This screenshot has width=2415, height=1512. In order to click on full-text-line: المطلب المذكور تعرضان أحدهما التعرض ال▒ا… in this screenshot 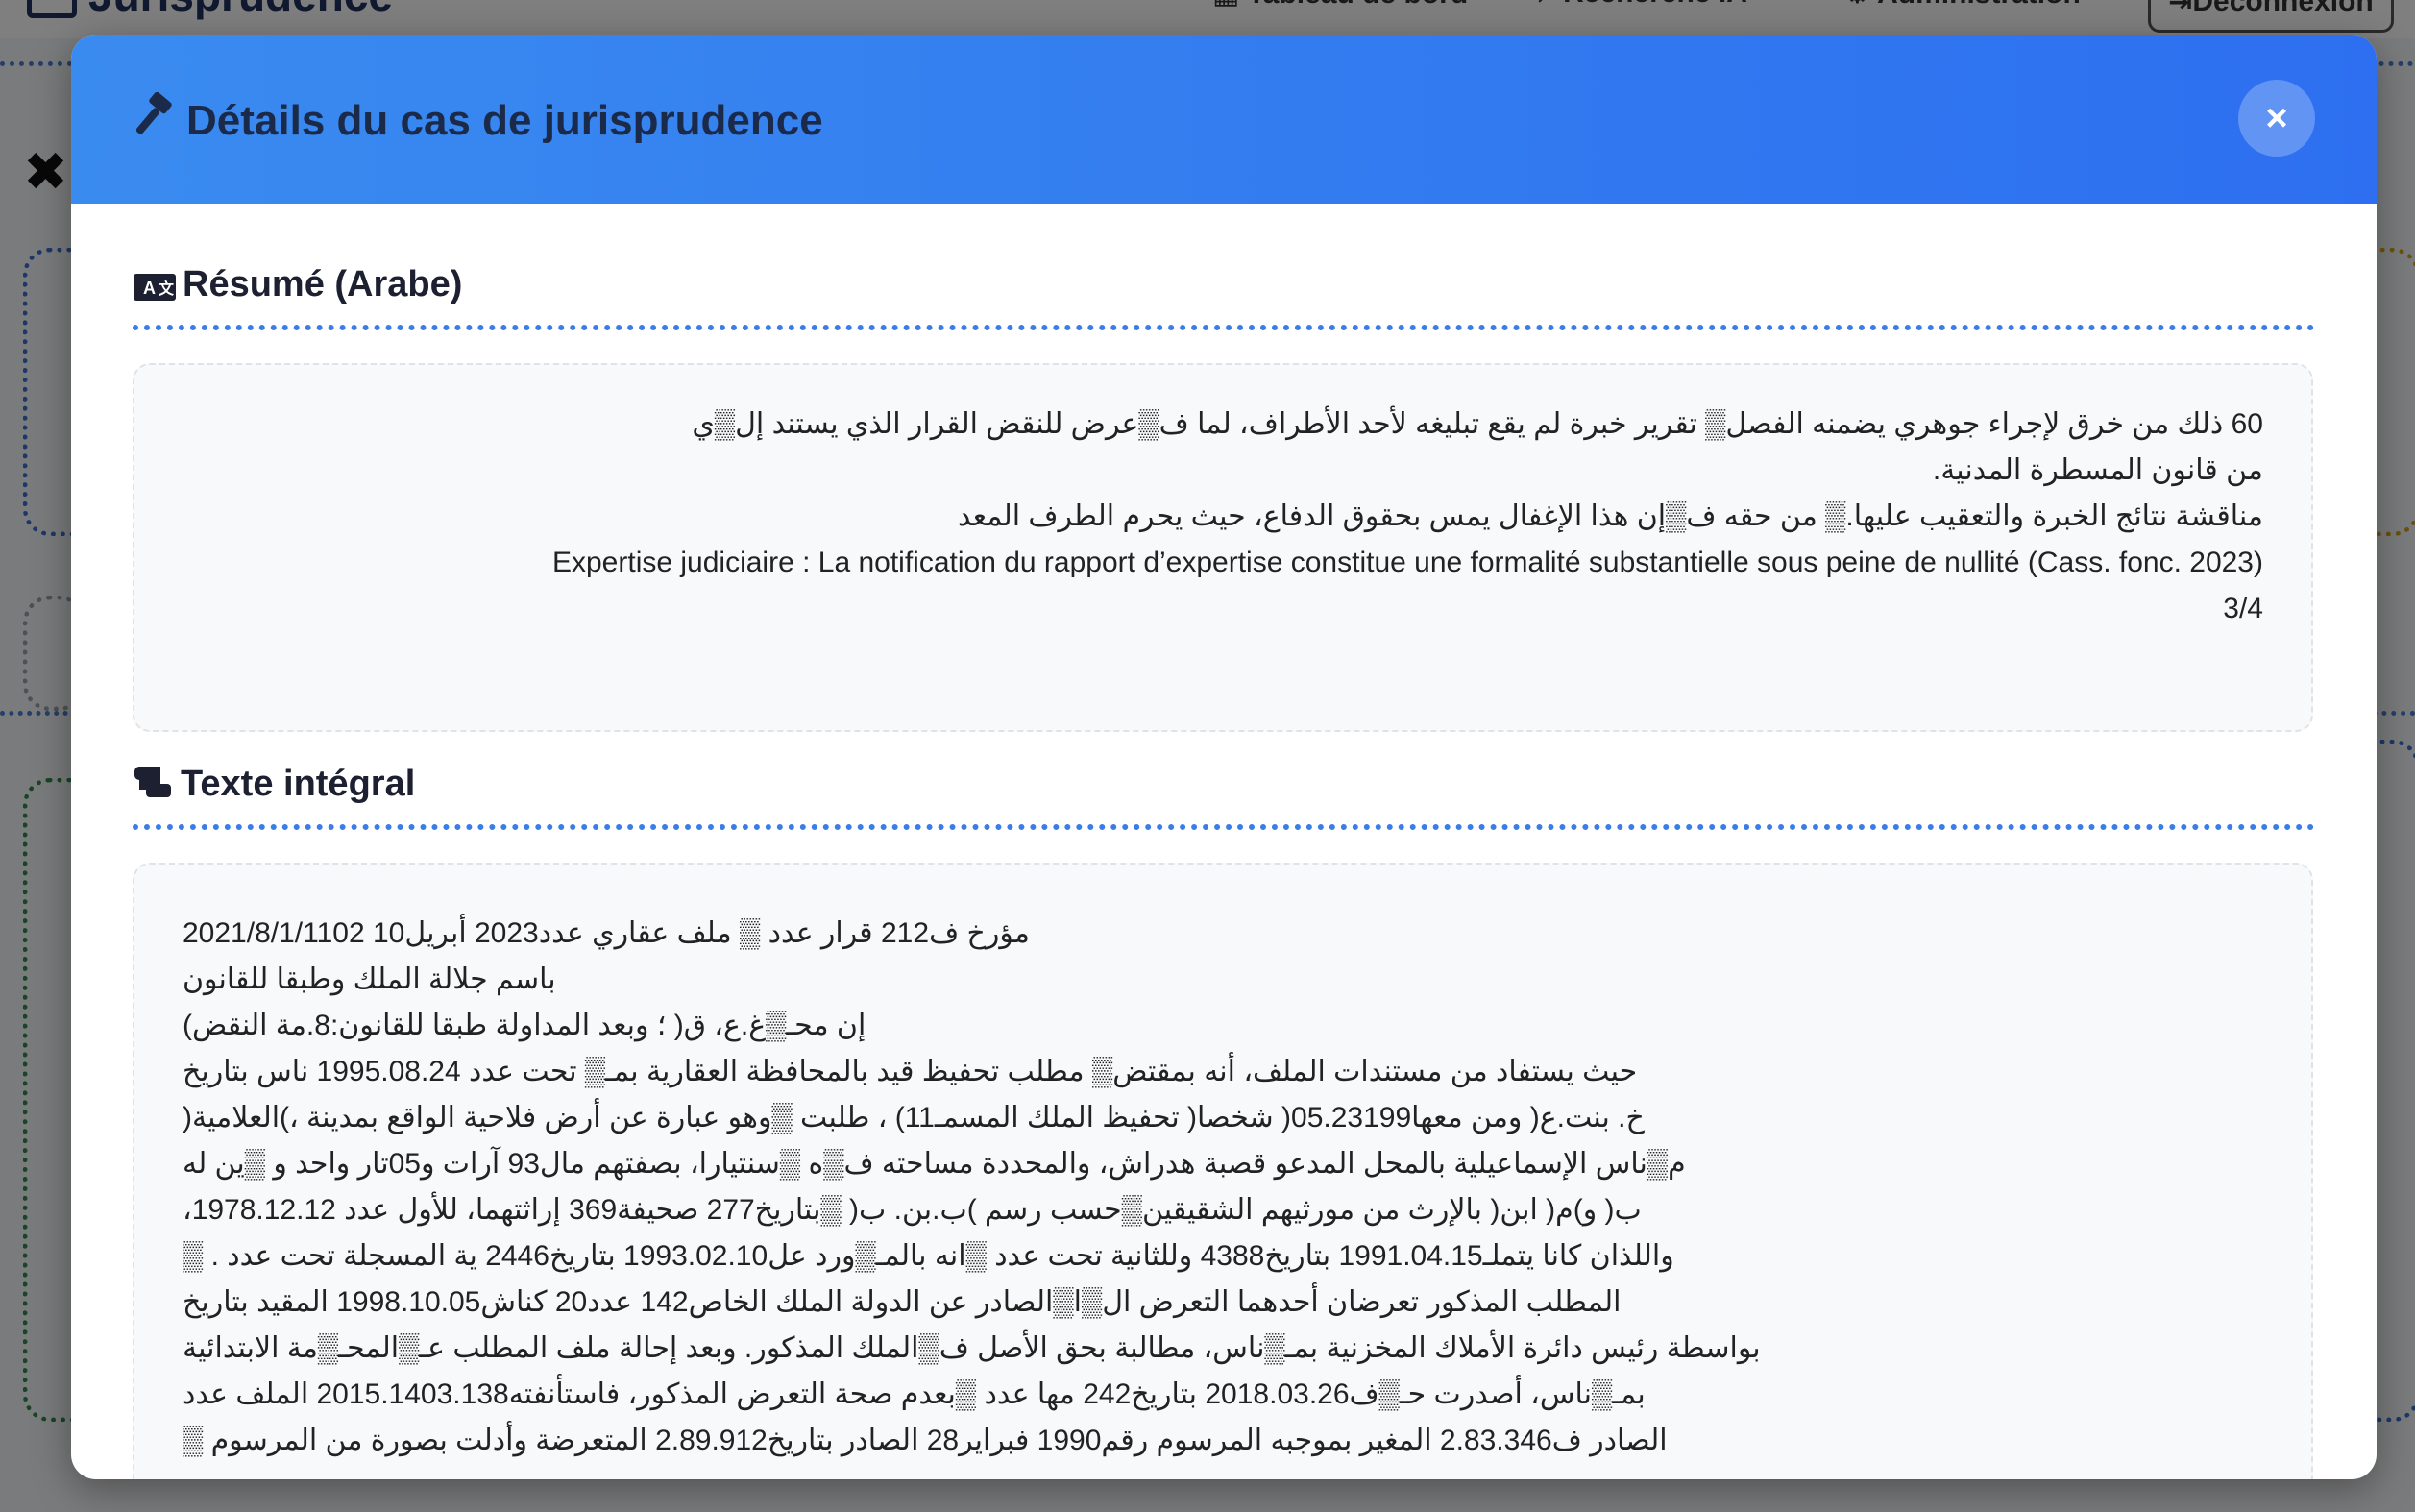, I will do `click(902, 1302)`.